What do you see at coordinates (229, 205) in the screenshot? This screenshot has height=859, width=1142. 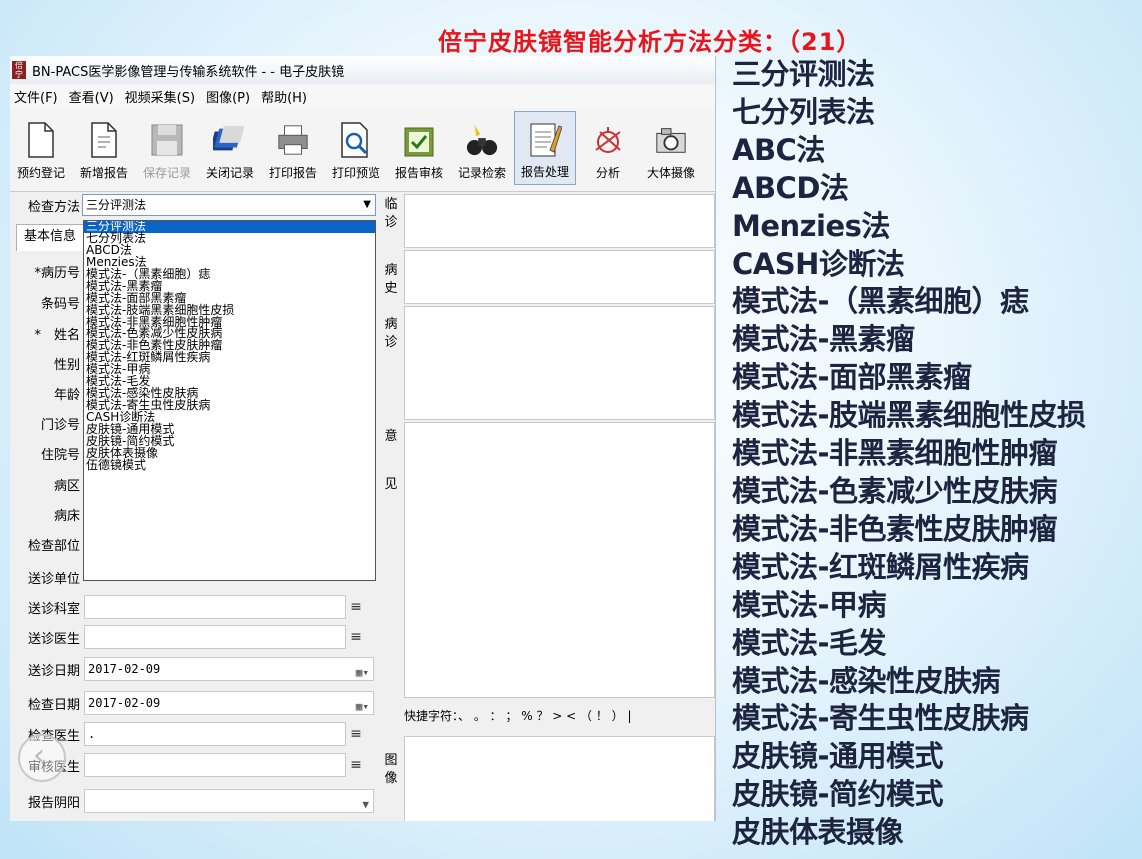 I see `exam-method-select: 三分评测法 ▼` at bounding box center [229, 205].